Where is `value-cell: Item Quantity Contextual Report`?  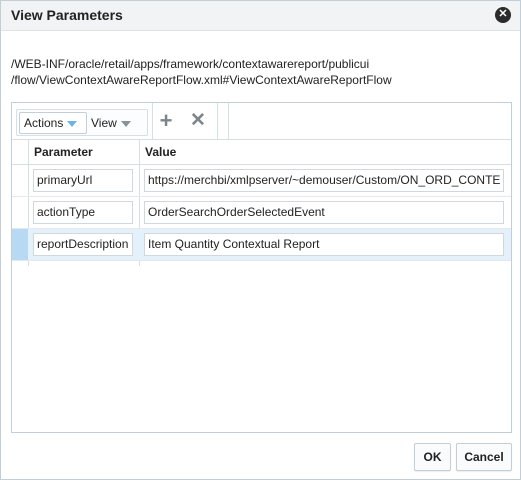 value-cell: Item Quantity Contextual Report is located at coordinates (324, 244).